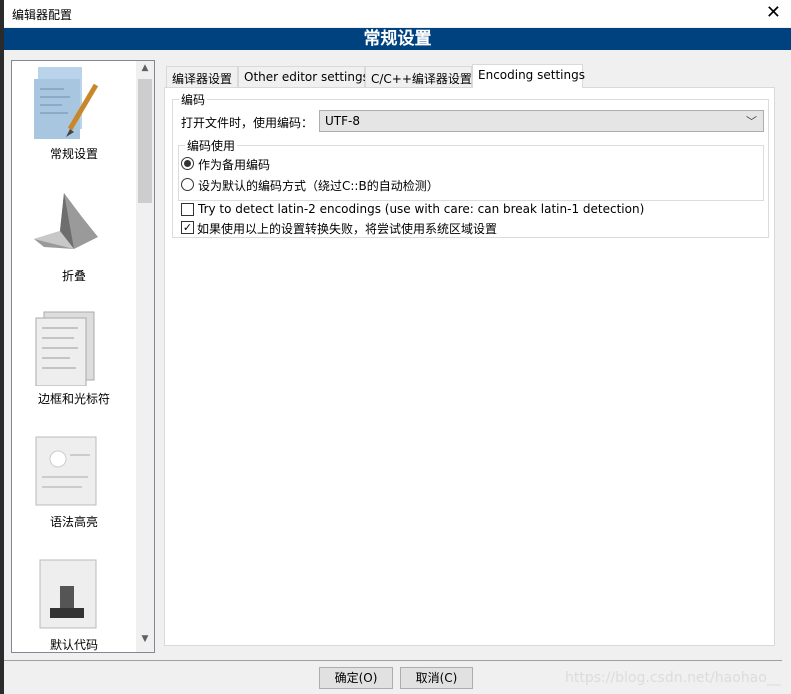  Describe the element at coordinates (528, 76) in the screenshot. I see `tab-encoding-settings: Encoding settings` at that location.